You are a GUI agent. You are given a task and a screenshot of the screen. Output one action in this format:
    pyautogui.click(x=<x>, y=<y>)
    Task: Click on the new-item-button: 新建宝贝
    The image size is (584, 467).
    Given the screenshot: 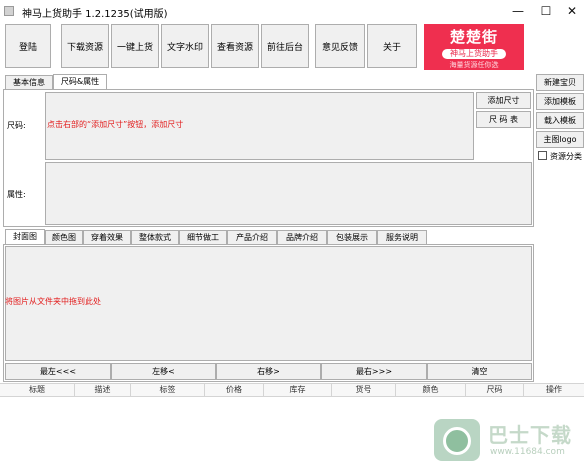 What is the action you would take?
    pyautogui.click(x=560, y=82)
    